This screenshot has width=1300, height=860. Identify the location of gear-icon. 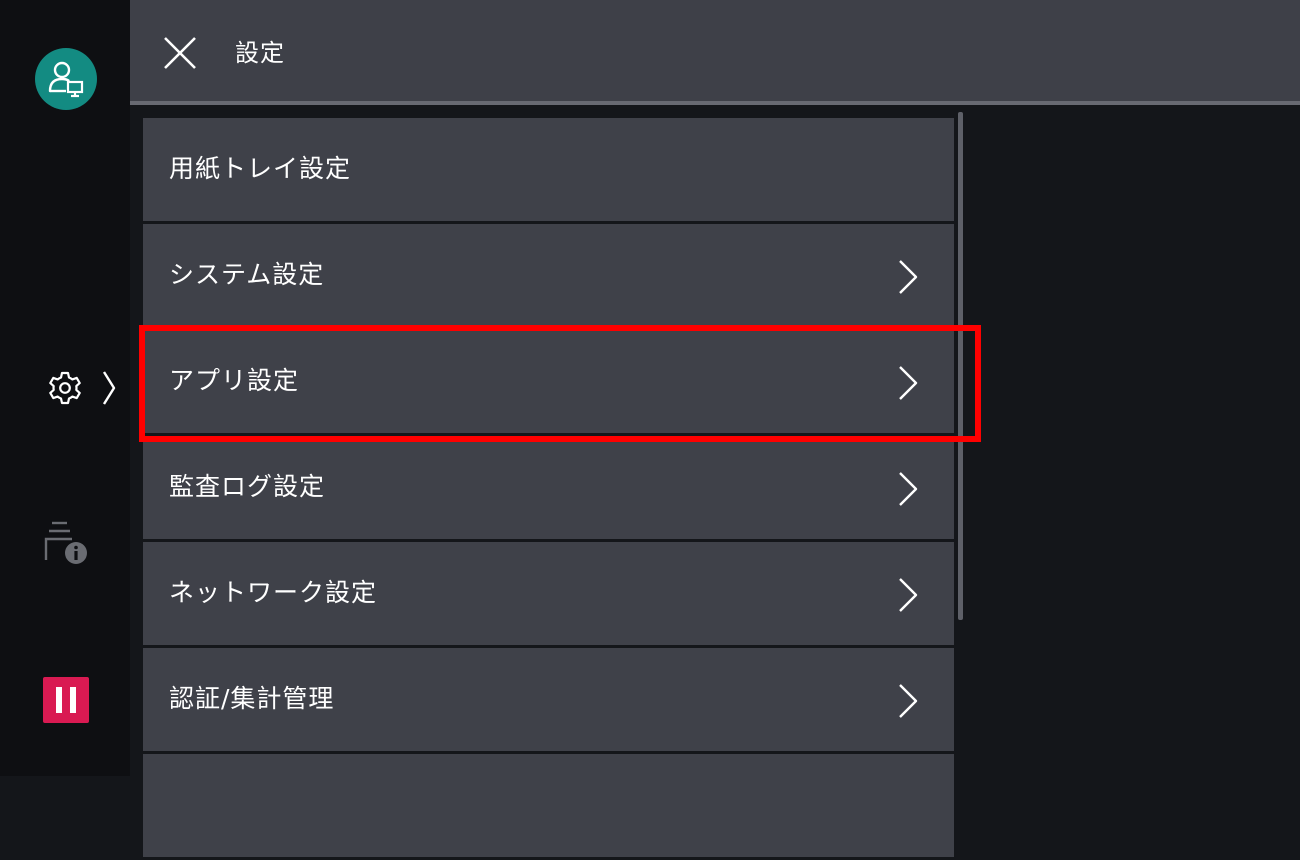
(65, 388).